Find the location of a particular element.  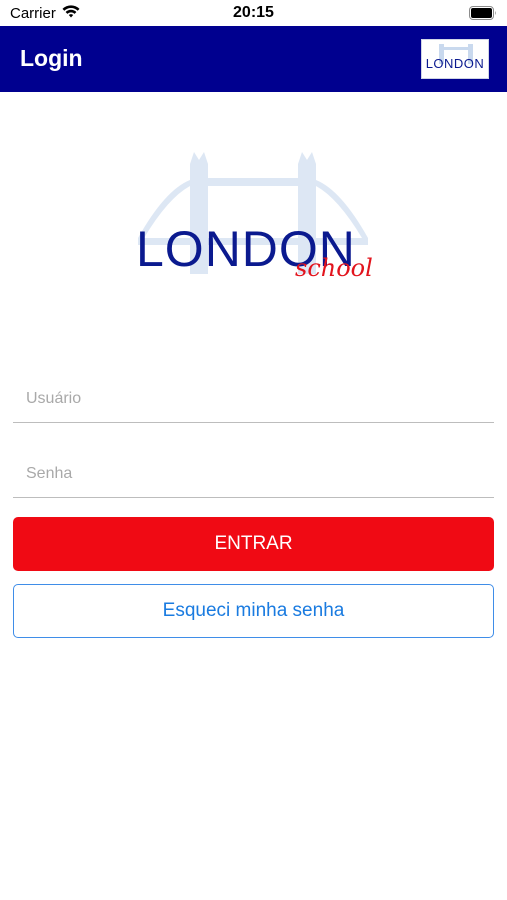

login-button: ENTRAR is located at coordinates (253, 544).